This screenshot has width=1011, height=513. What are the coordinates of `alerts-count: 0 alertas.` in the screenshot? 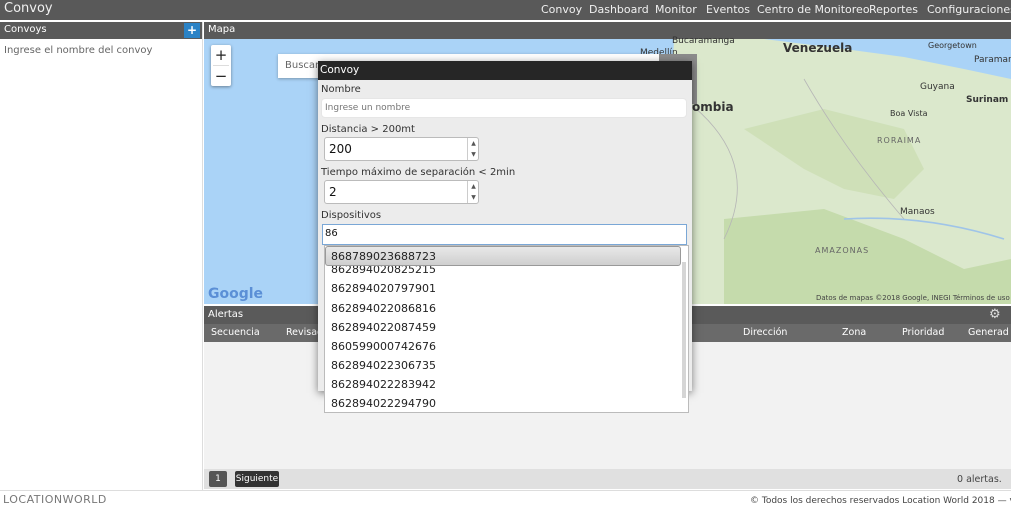 It's located at (979, 479).